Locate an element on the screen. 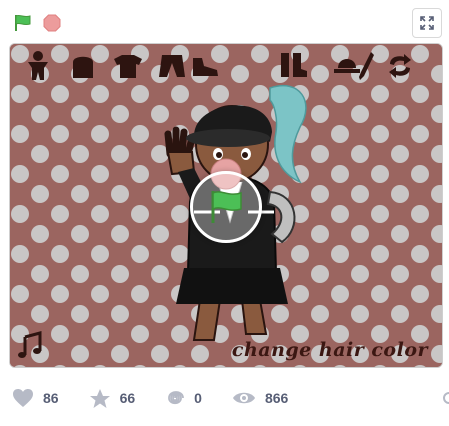 This screenshot has height=426, width=449. shirt-icon is located at coordinates (128, 66).